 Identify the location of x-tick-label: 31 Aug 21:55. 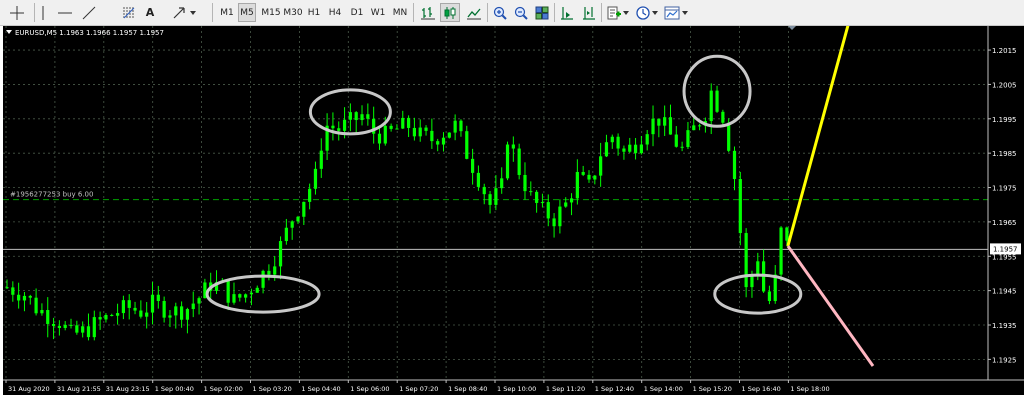
(79, 389).